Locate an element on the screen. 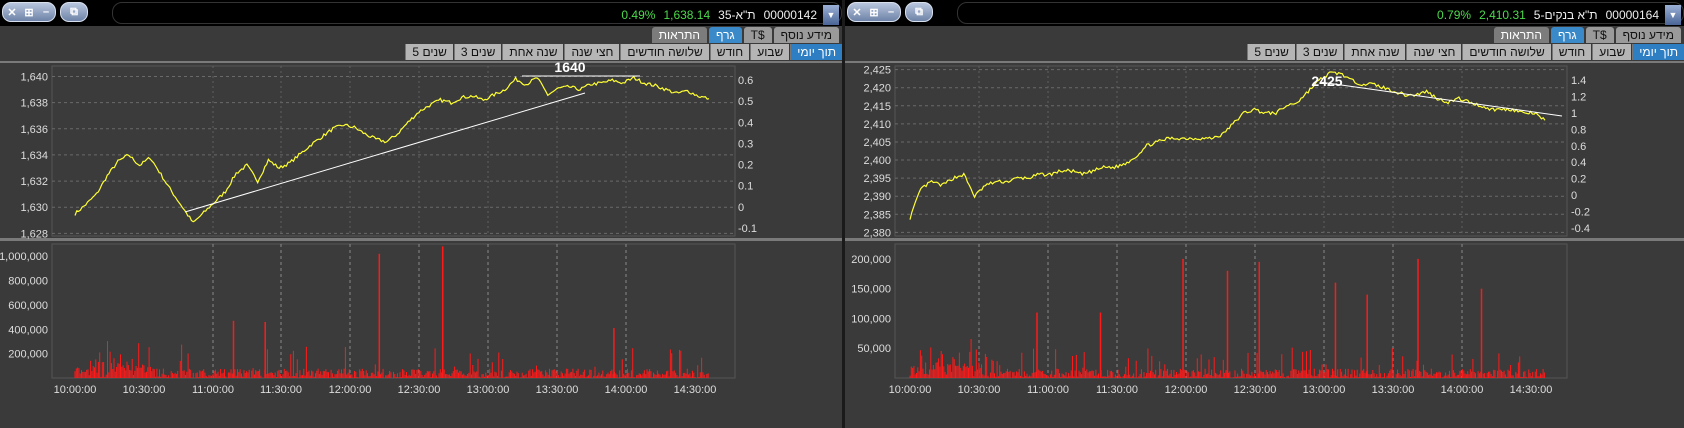 This screenshot has height=428, width=1684. annotation-label: 2425 is located at coordinates (1326, 81).